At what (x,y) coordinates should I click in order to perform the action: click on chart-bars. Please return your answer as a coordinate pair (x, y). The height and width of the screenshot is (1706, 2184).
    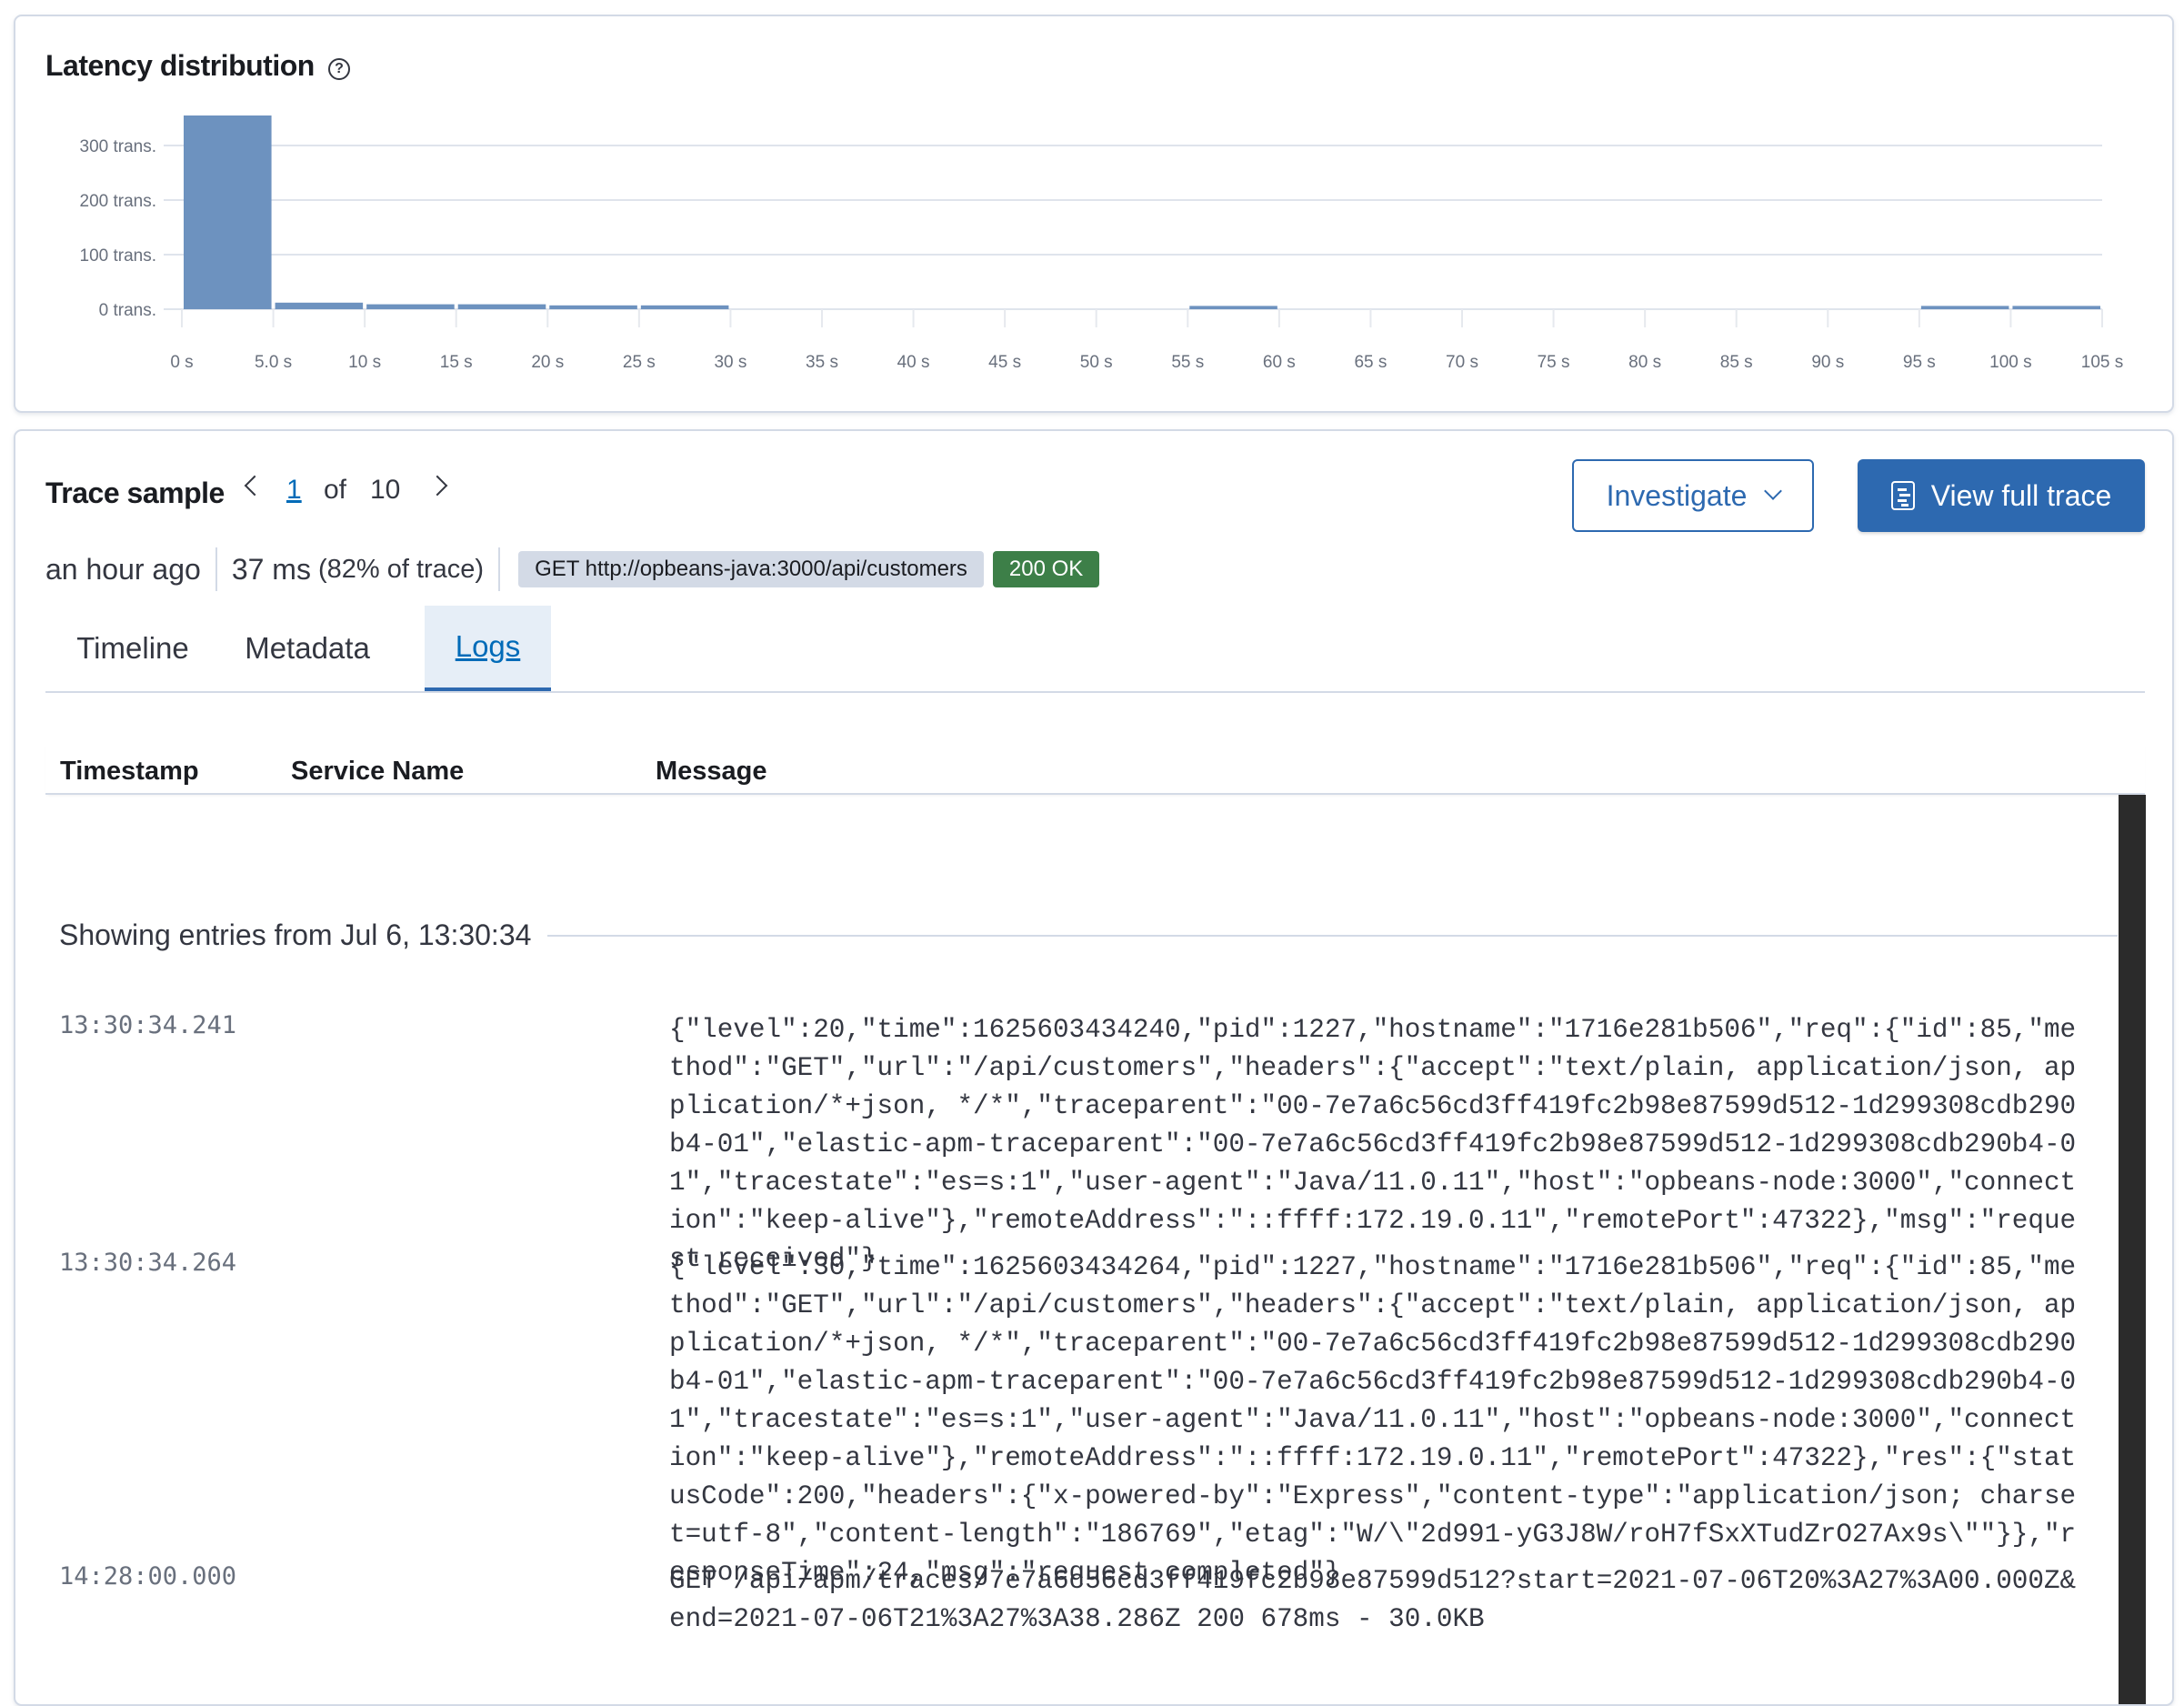
    Looking at the image, I should click on (1142, 212).